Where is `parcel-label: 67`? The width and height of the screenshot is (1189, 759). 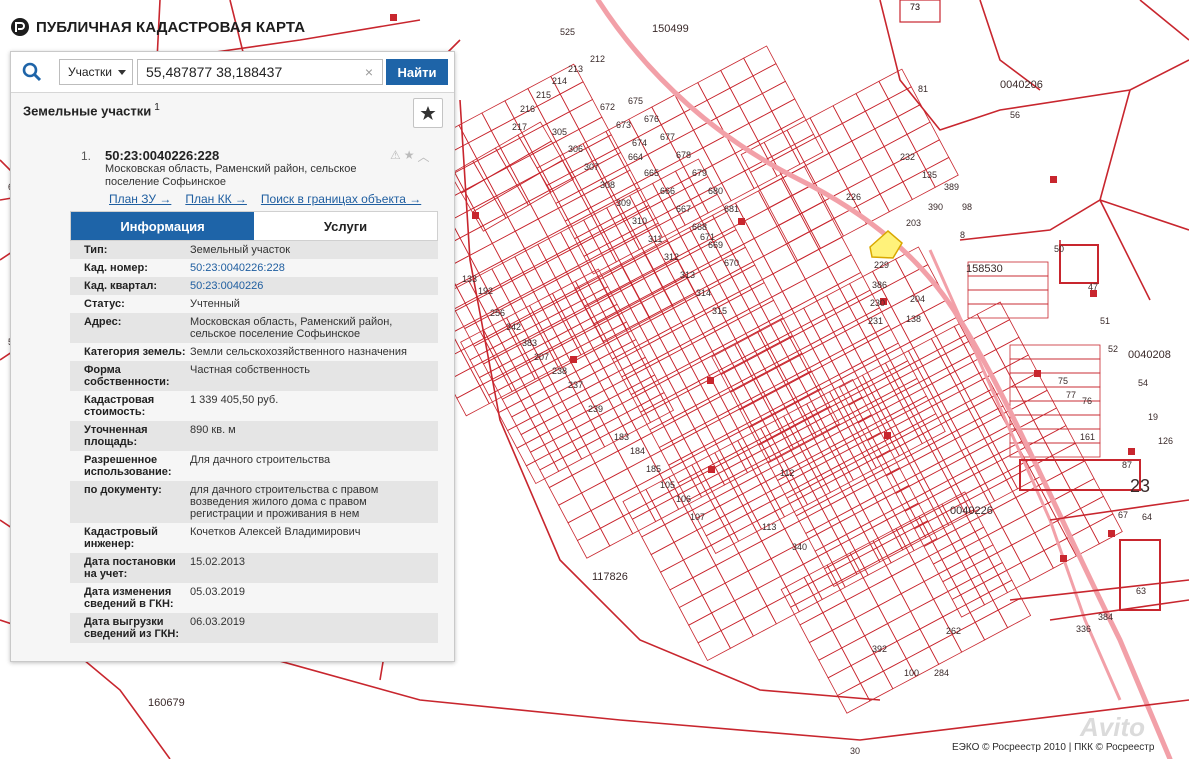 parcel-label: 67 is located at coordinates (1123, 515).